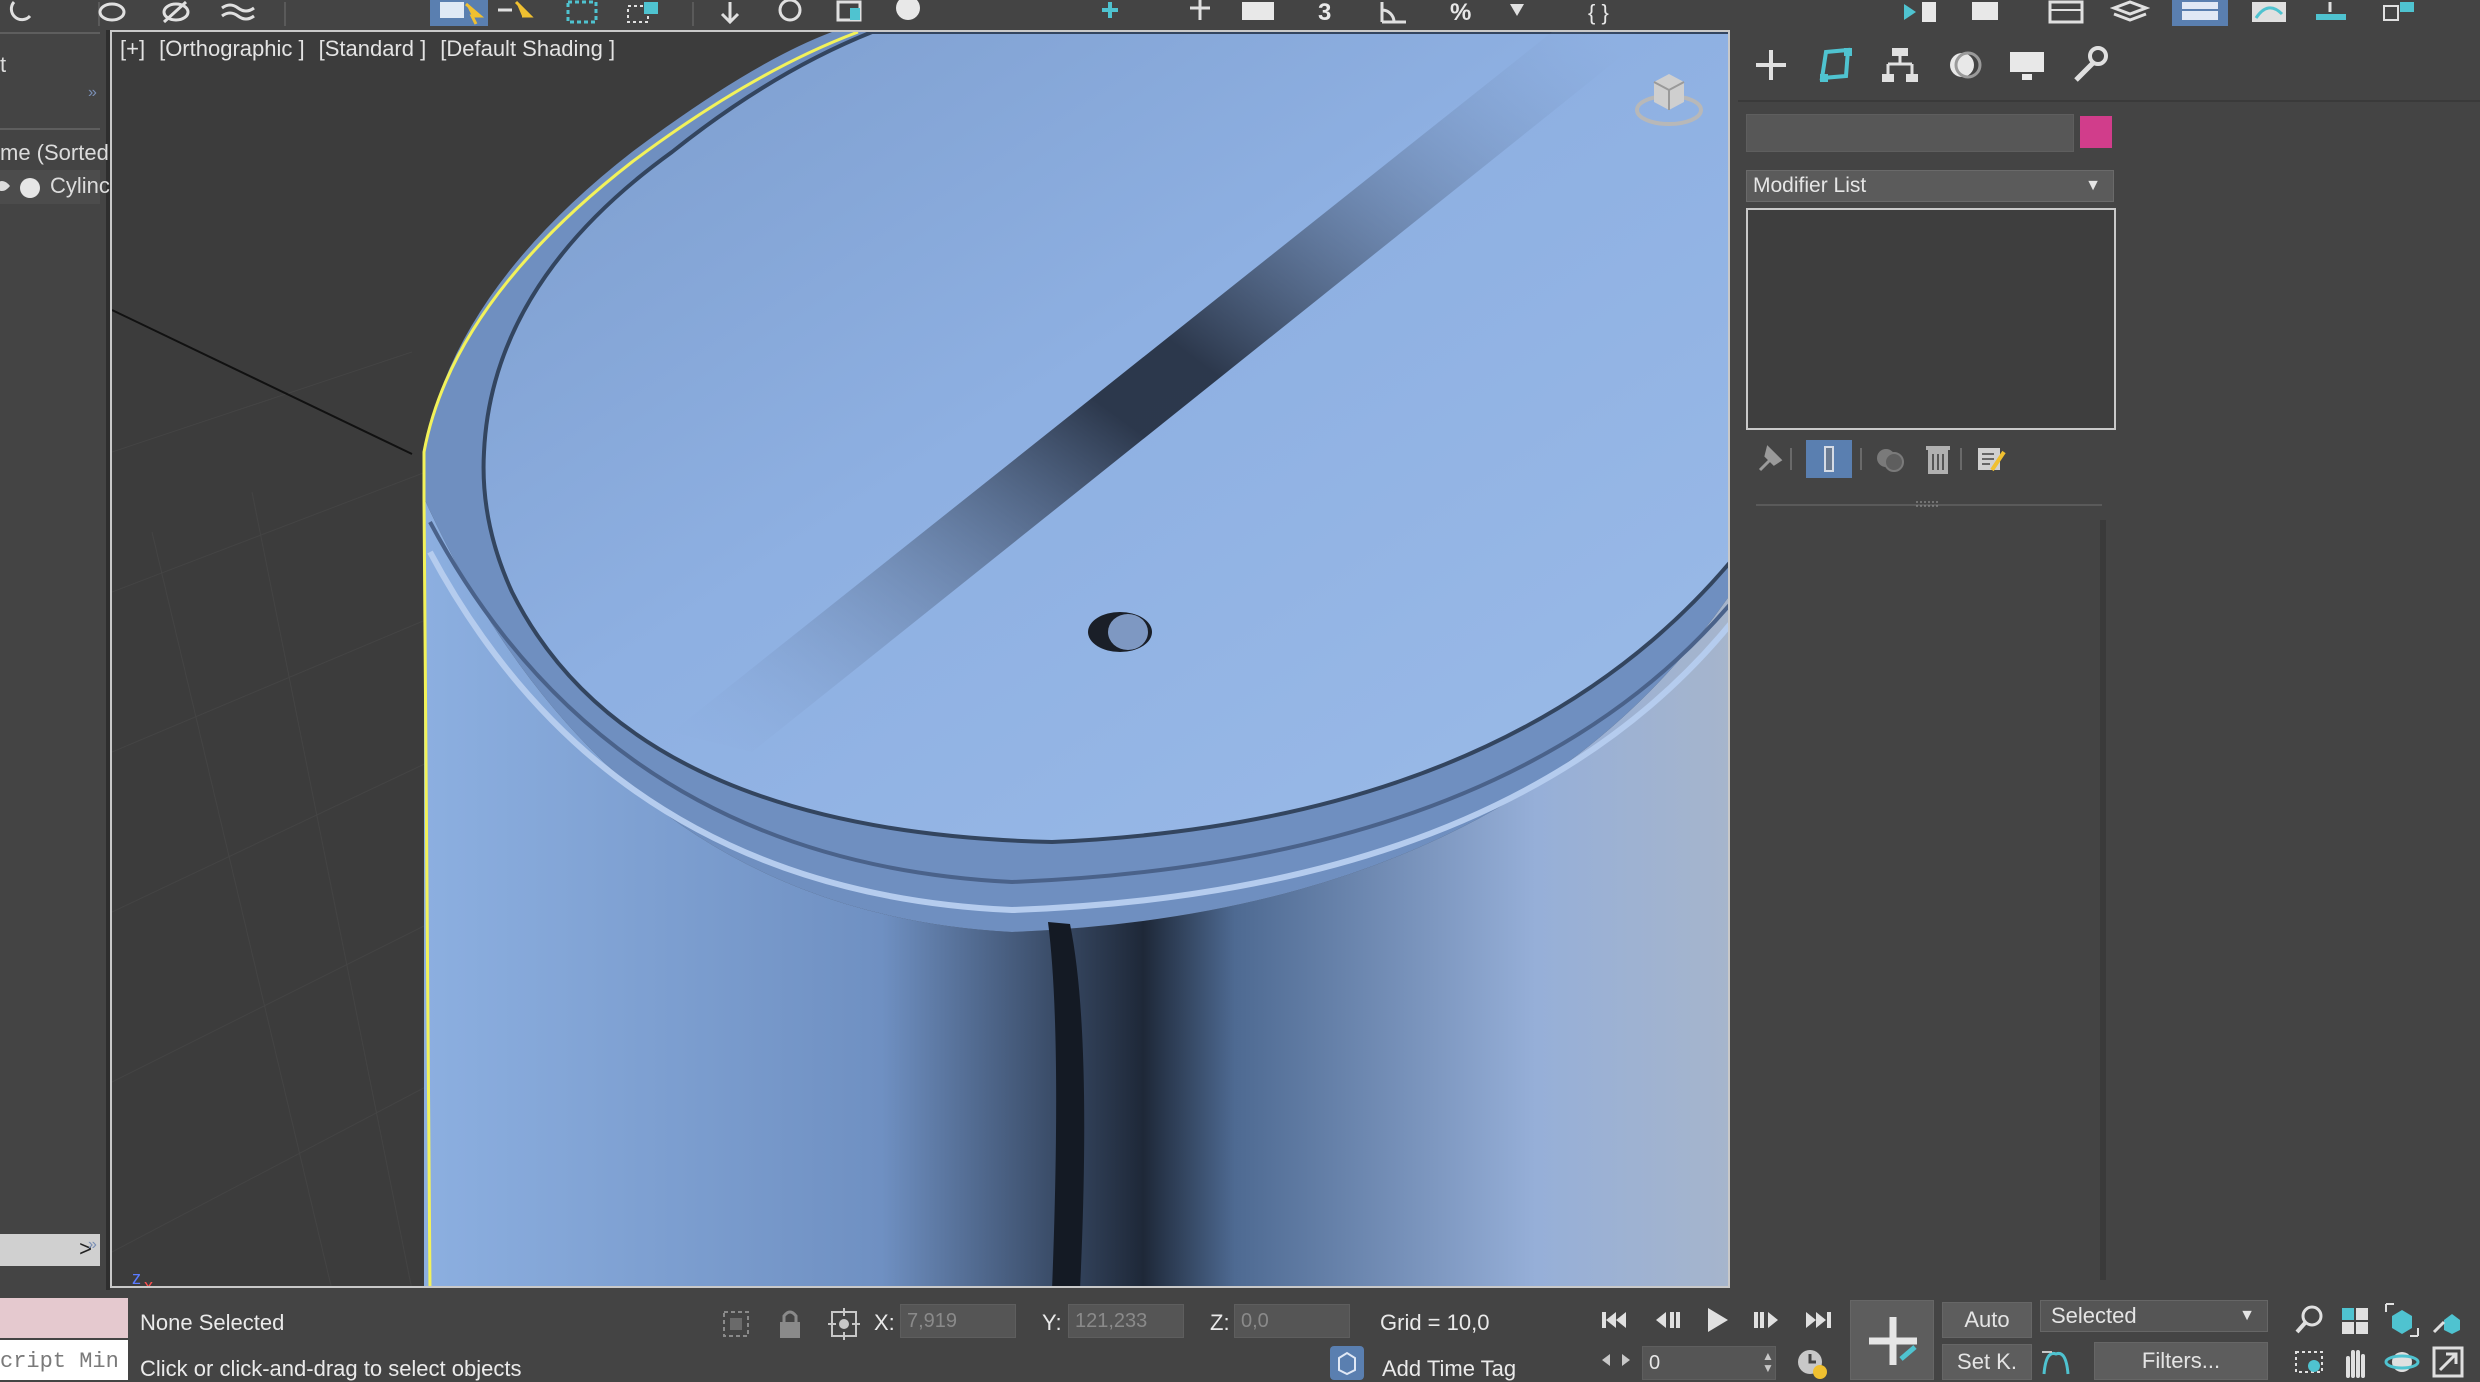  What do you see at coordinates (2356, 1320) in the screenshot?
I see `zoom-all-icon` at bounding box center [2356, 1320].